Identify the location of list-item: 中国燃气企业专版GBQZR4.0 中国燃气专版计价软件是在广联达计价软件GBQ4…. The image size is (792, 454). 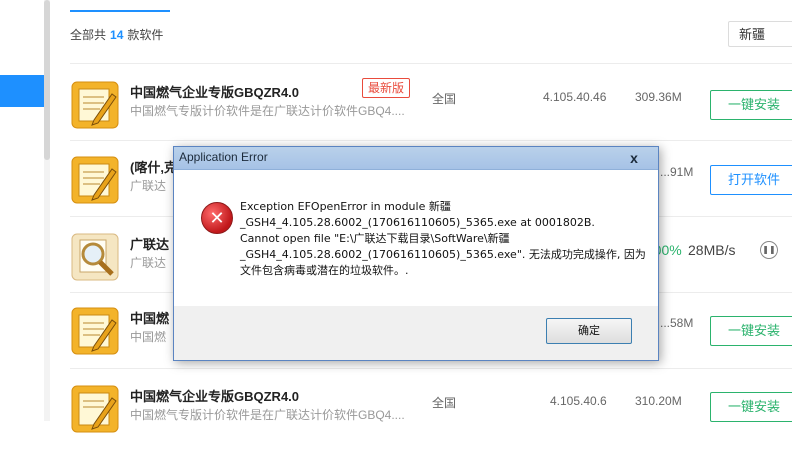
(431, 419).